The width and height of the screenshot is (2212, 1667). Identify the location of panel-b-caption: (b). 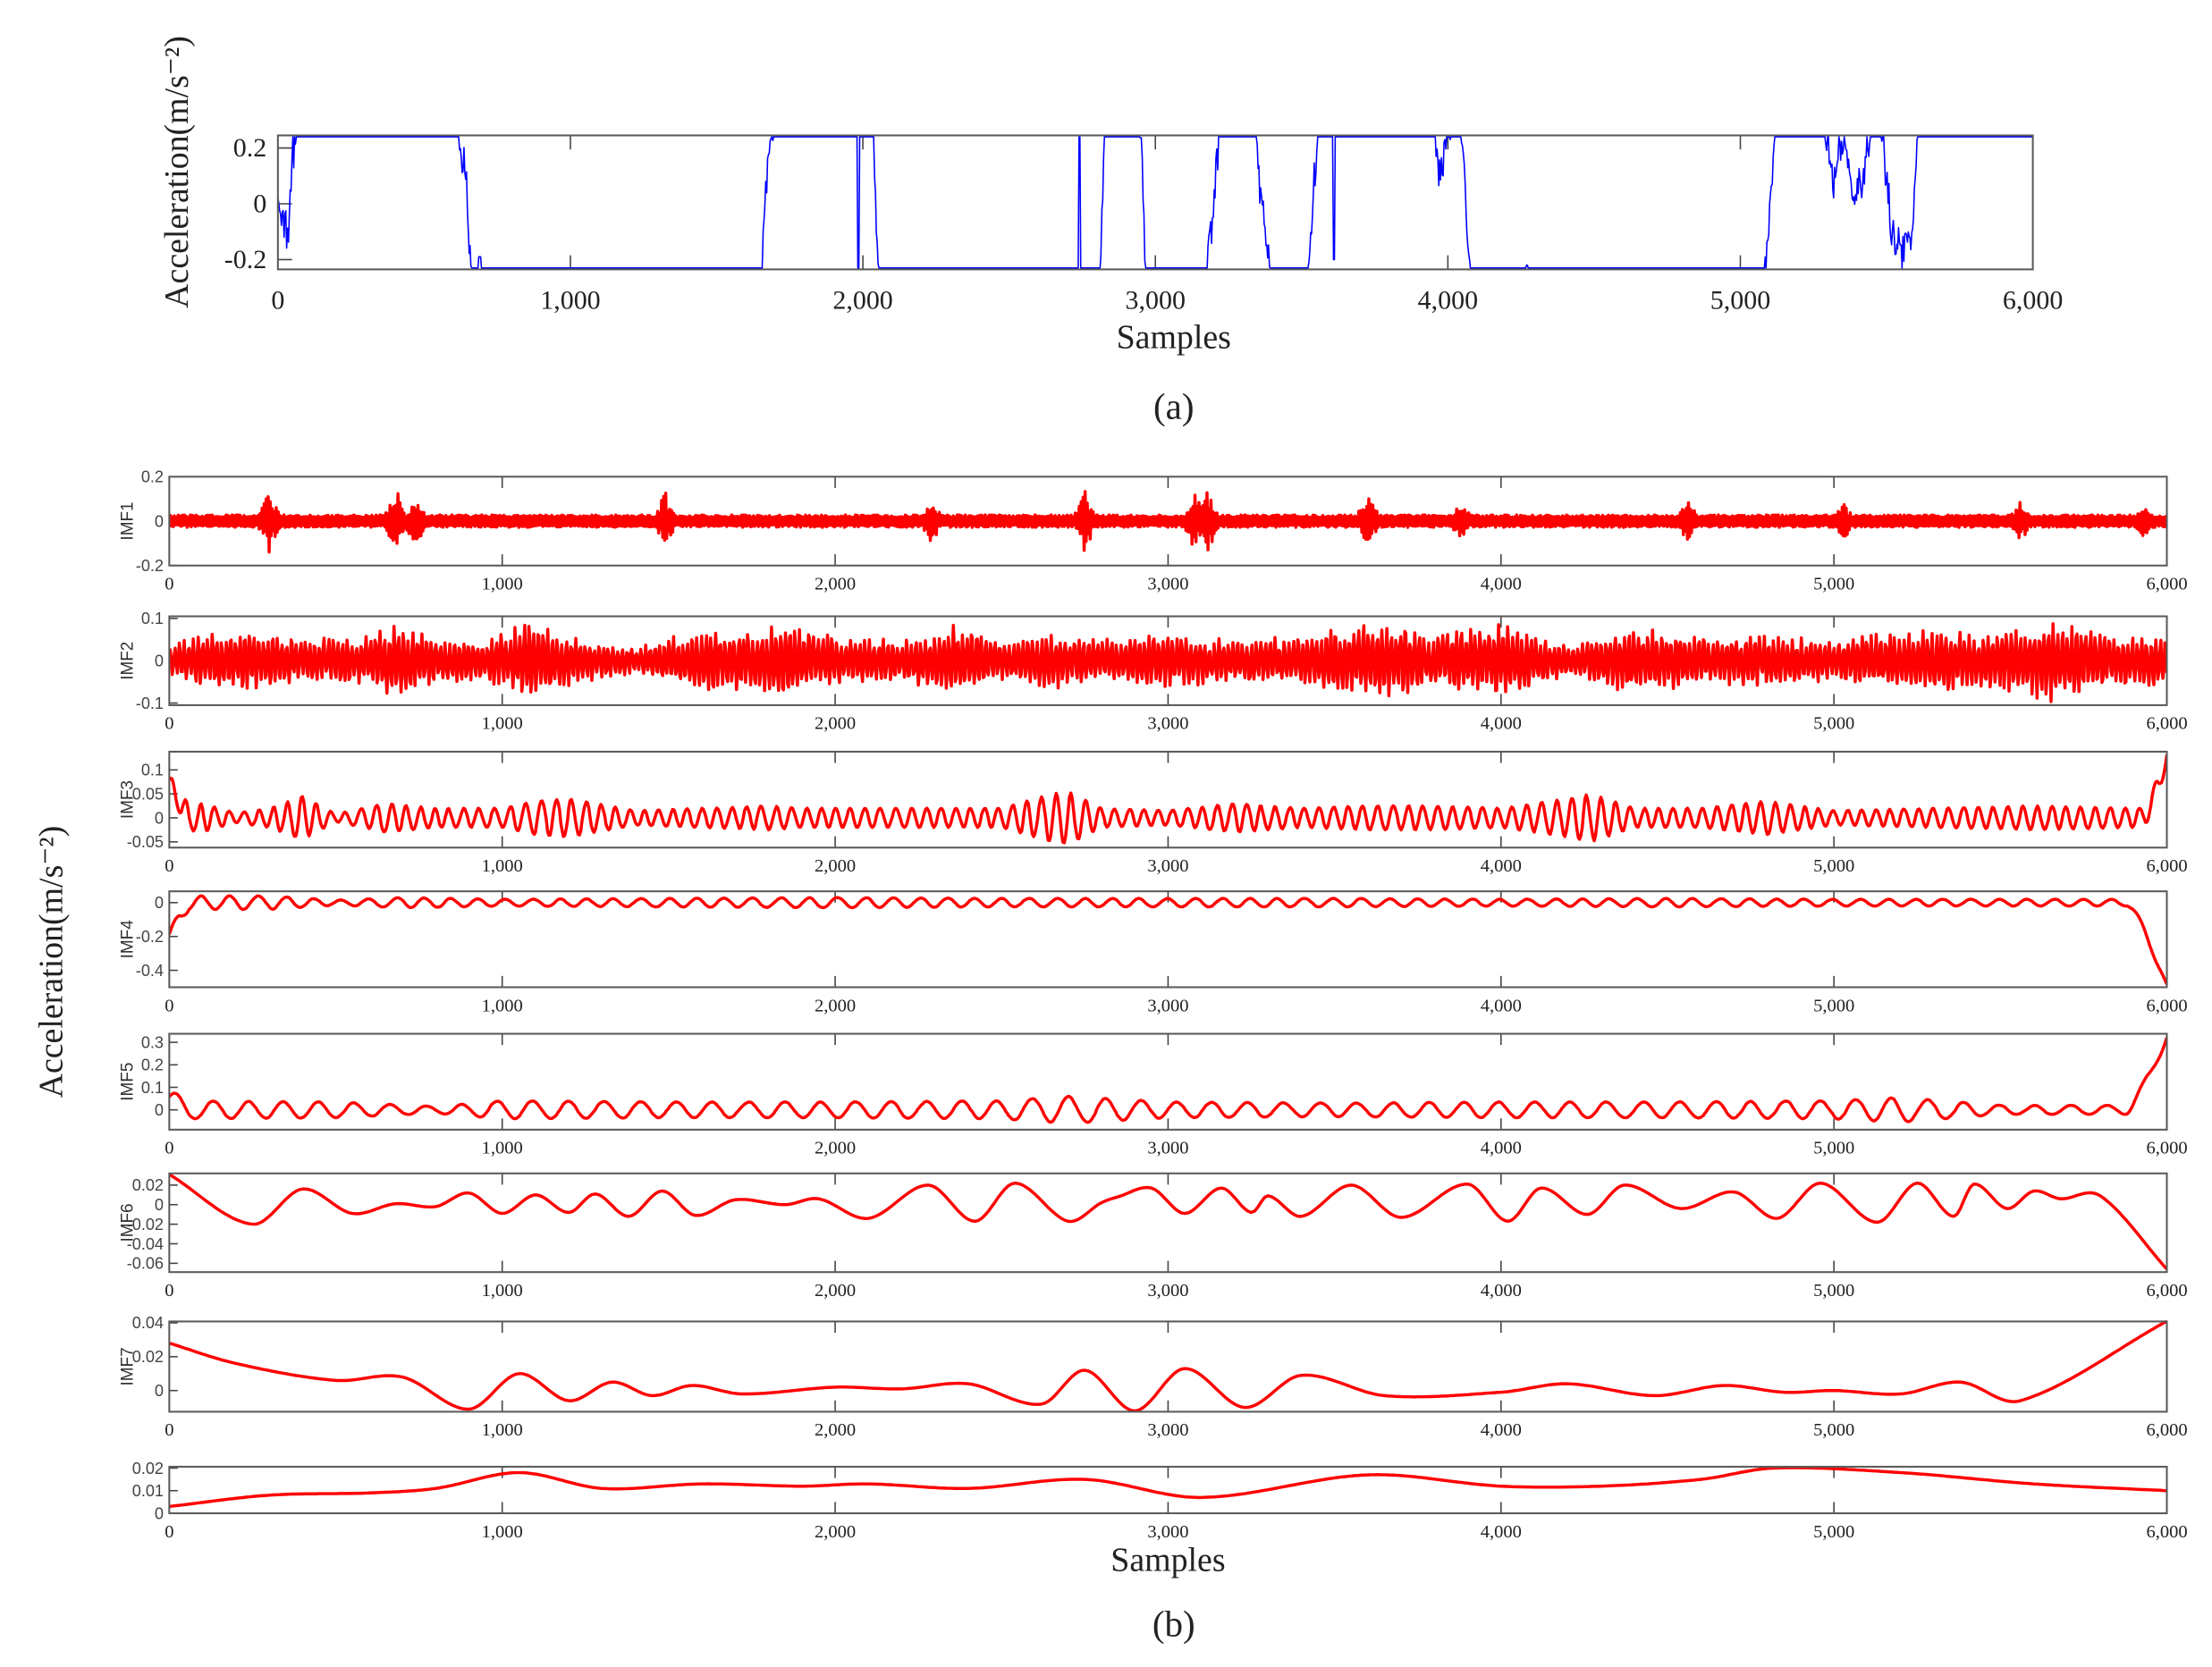
(1173, 1623).